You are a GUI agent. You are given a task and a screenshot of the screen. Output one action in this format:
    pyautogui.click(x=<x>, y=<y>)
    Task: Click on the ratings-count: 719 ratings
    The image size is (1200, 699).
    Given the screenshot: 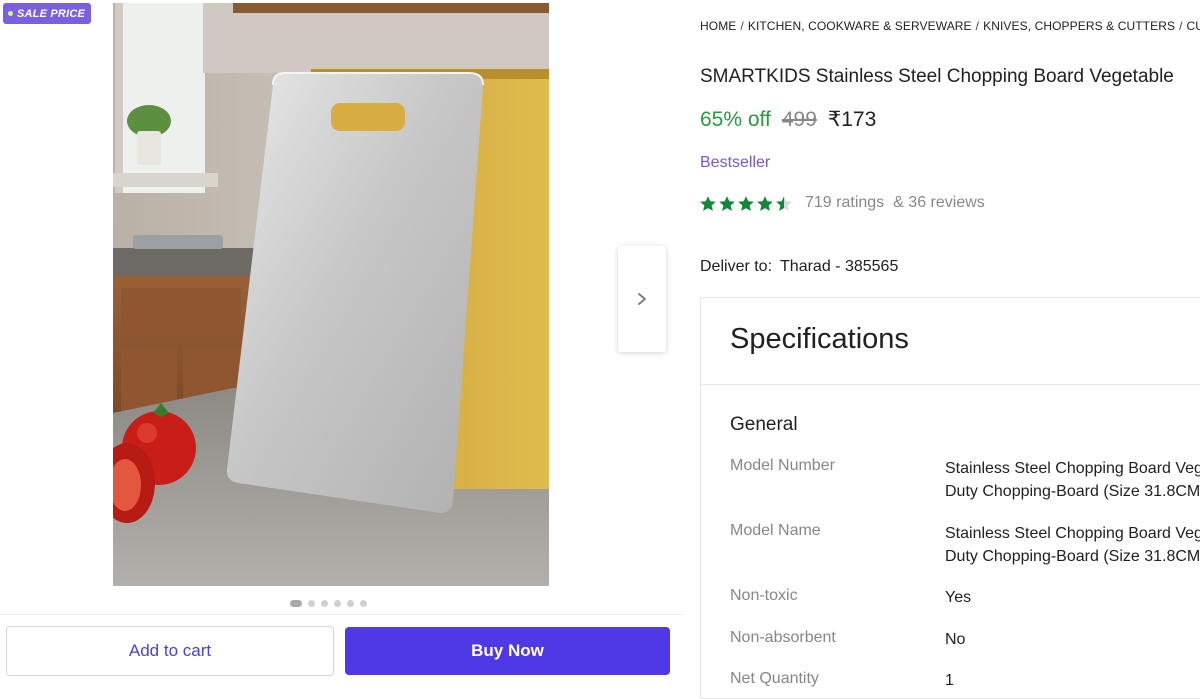 What is the action you would take?
    pyautogui.click(x=845, y=202)
    